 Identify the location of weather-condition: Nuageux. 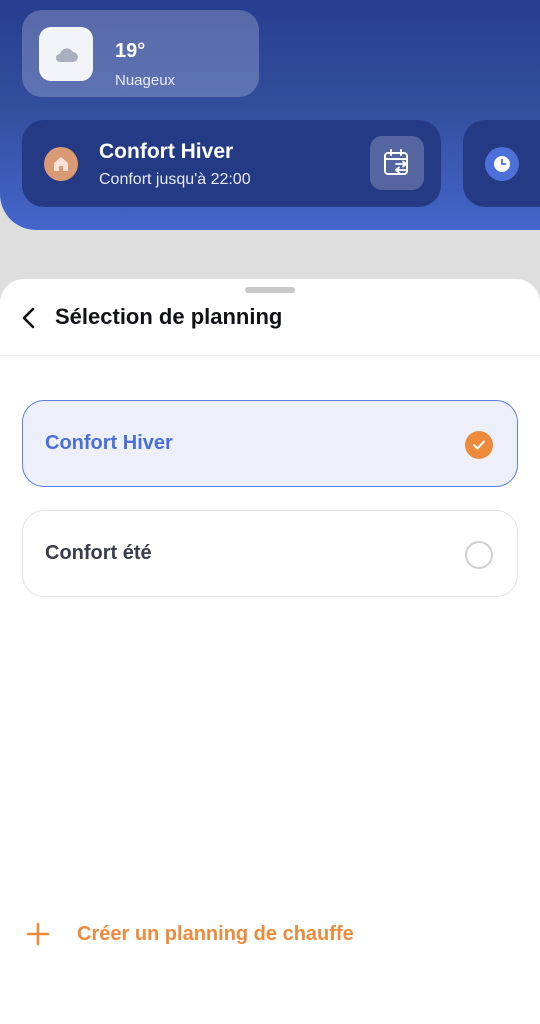
(145, 80).